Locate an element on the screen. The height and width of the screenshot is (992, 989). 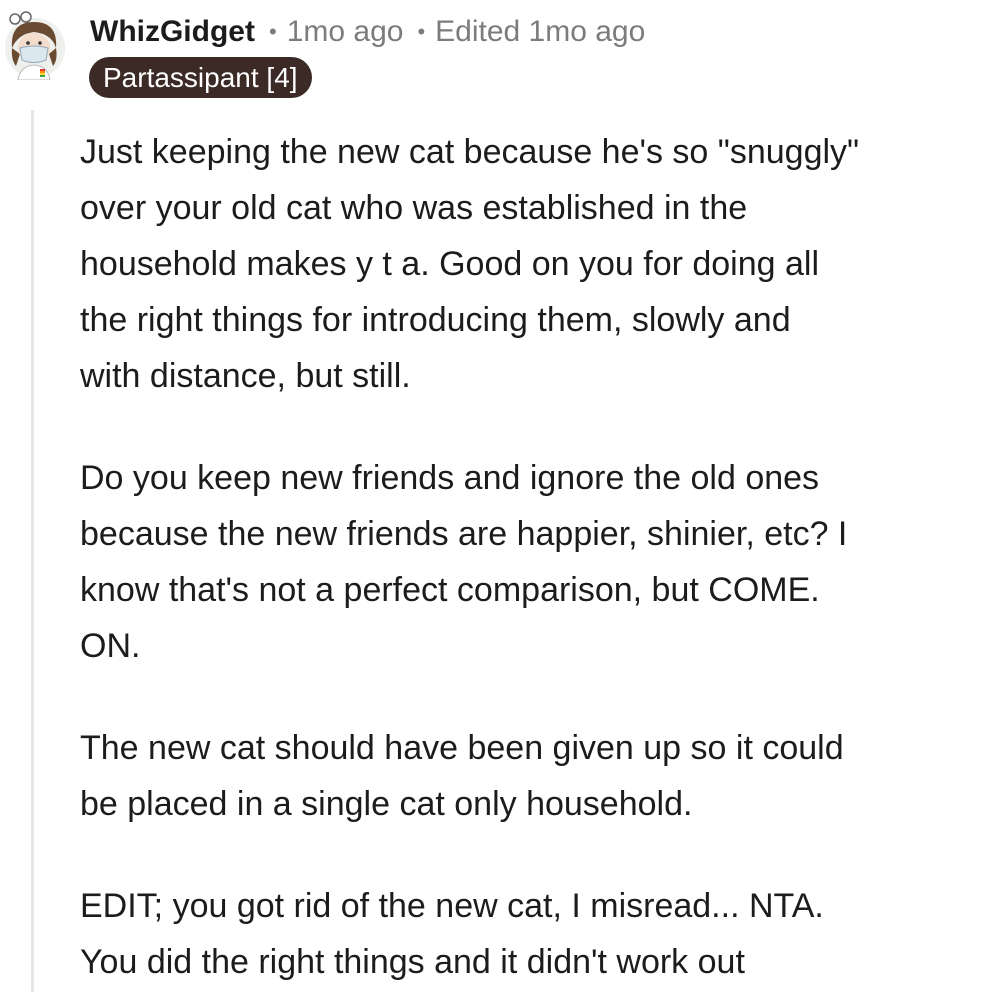
cartoon-avatar-icon is located at coordinates (35, 45).